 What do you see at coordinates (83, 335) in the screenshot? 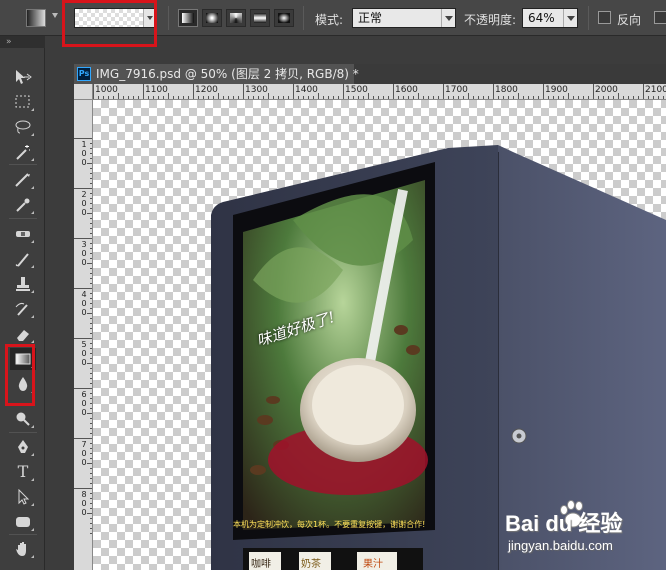
I see `vertical-ruler: 1 0 02 0 03 0 04 0 05 0 06 0 07 0 08 0 0` at bounding box center [83, 335].